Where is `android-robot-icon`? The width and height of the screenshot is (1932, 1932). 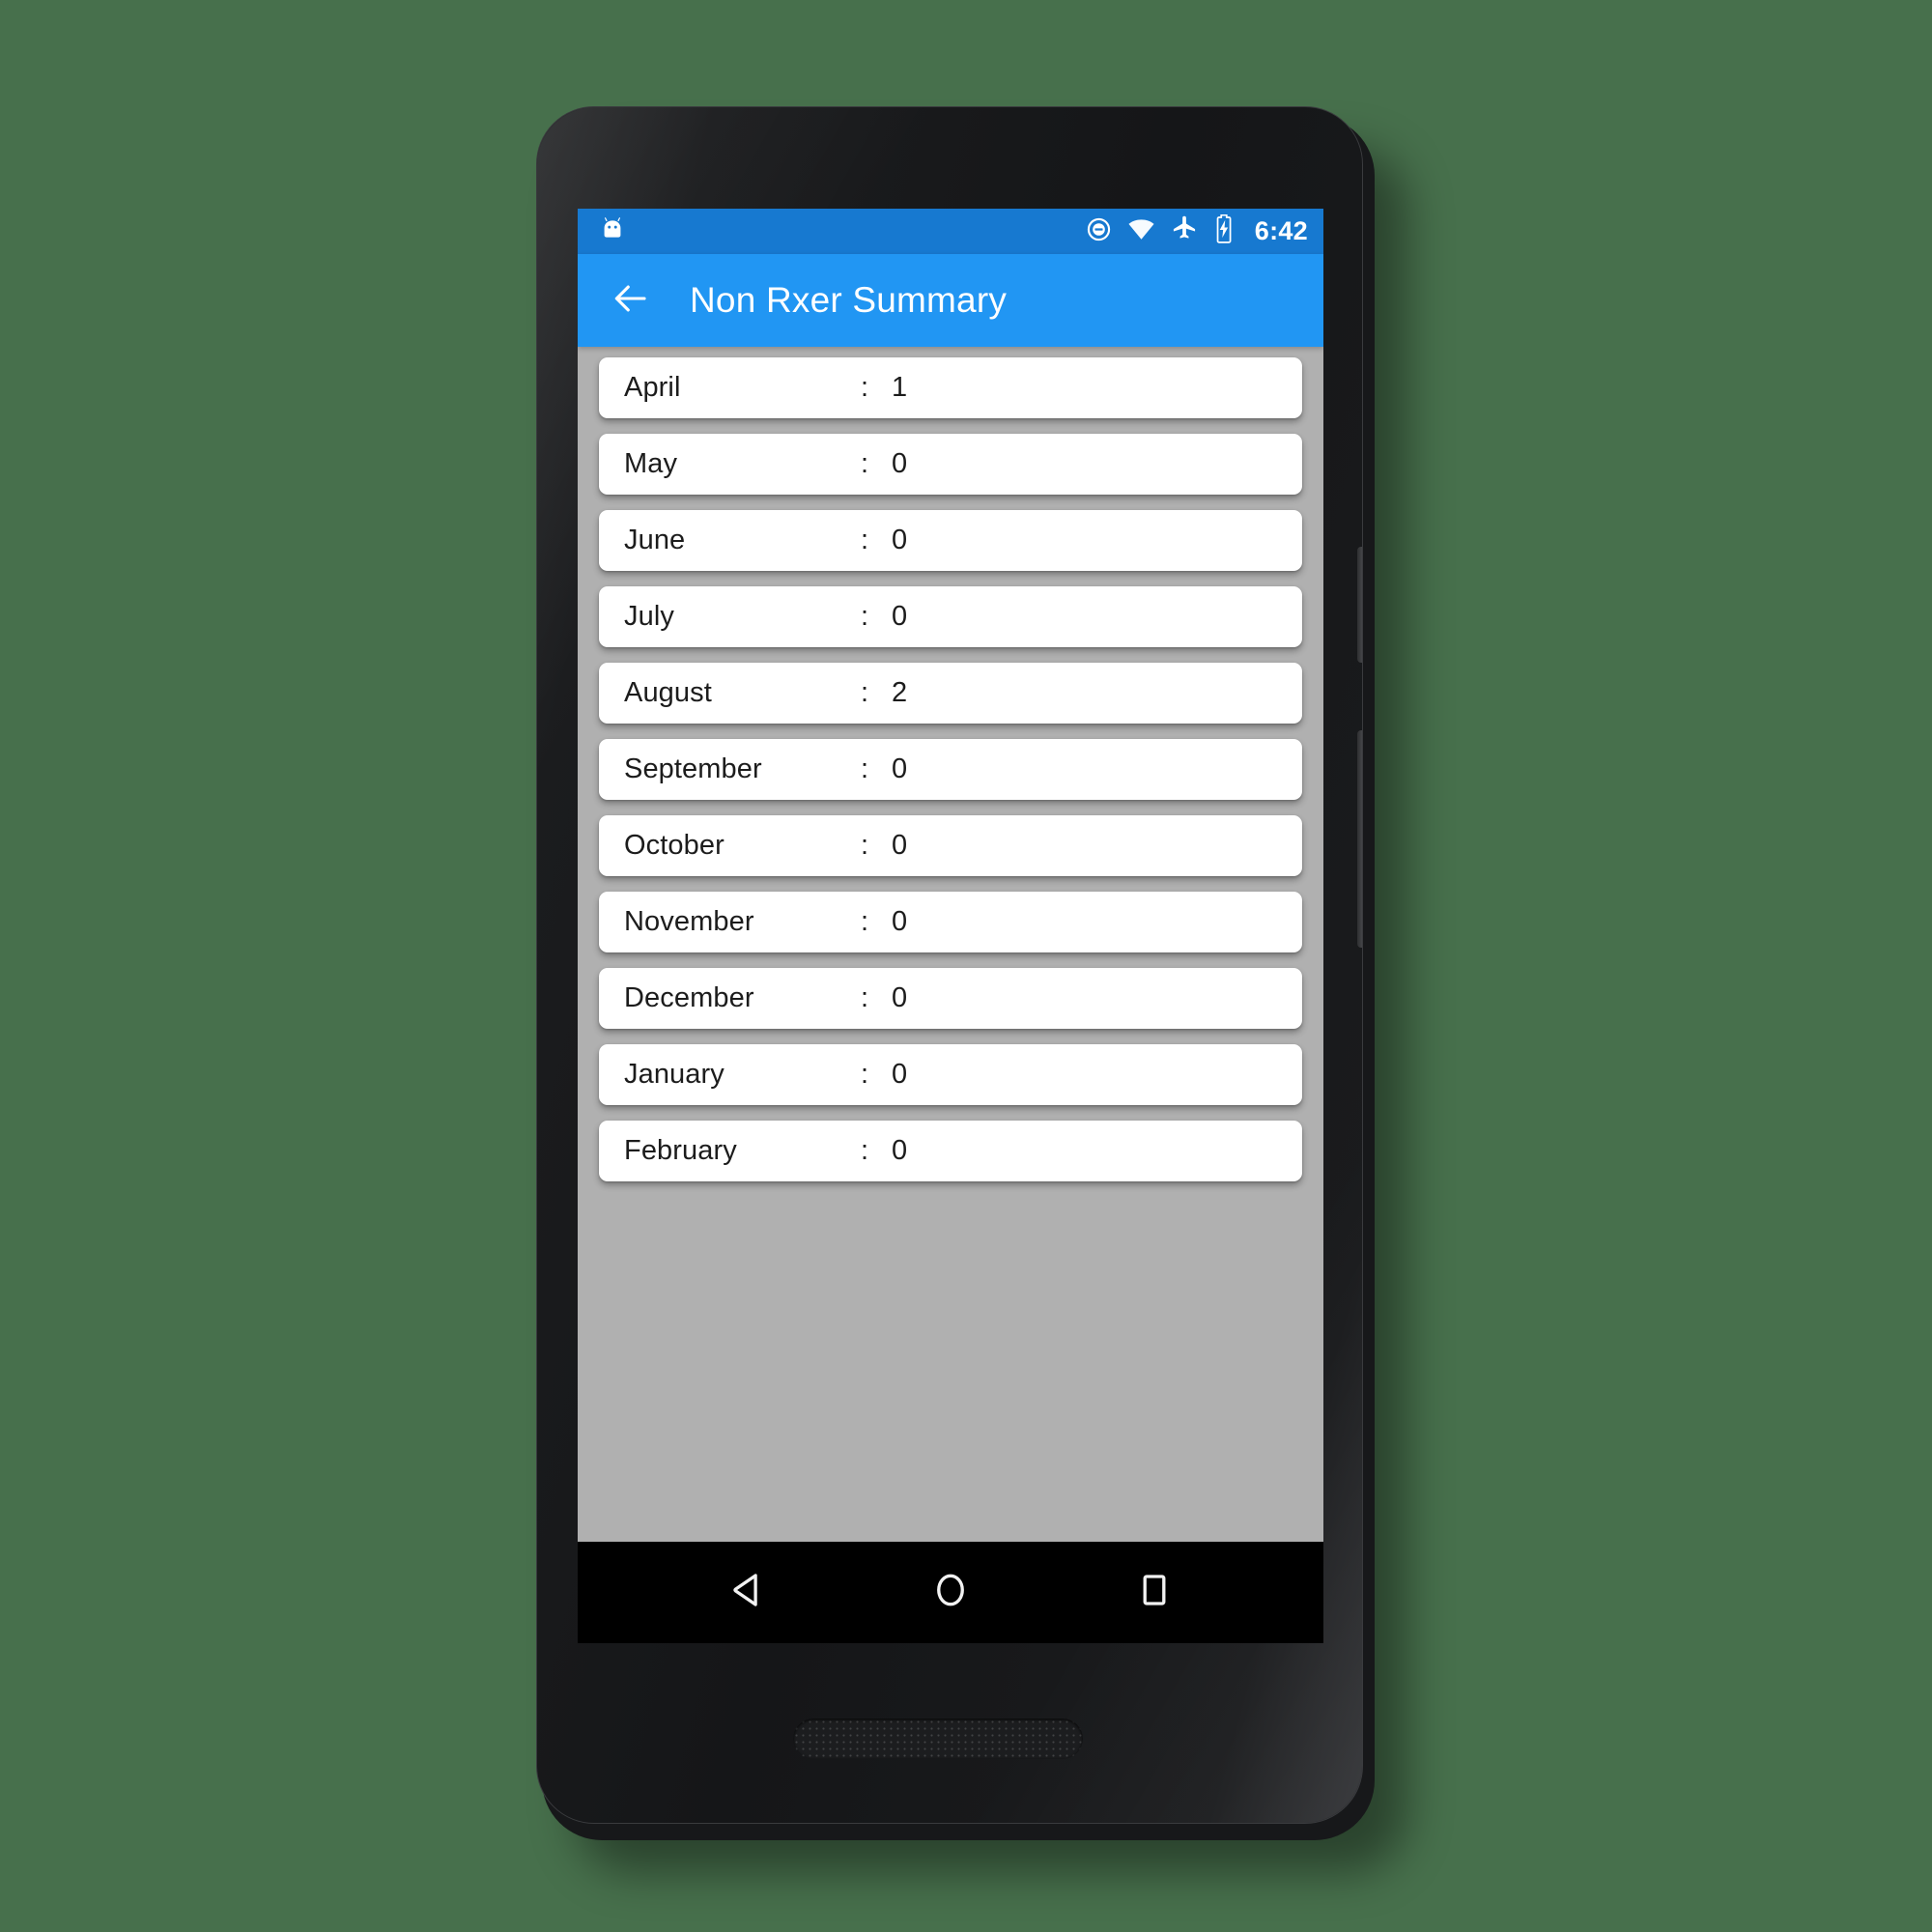 android-robot-icon is located at coordinates (612, 231).